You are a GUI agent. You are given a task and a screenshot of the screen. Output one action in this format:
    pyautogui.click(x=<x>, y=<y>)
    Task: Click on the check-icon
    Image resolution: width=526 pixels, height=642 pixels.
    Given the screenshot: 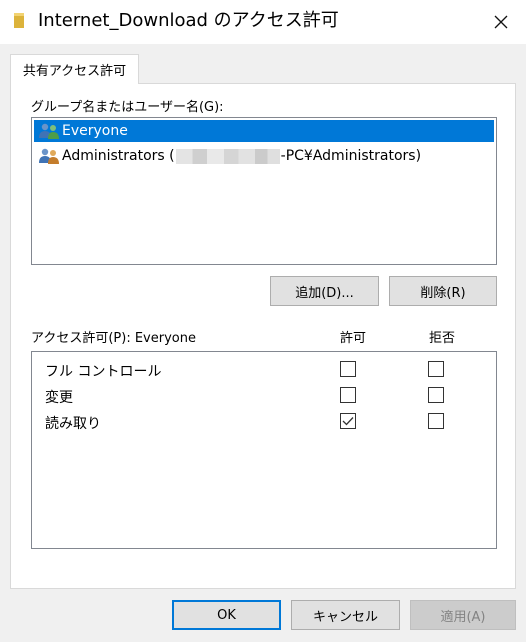 What is the action you would take?
    pyautogui.click(x=348, y=421)
    